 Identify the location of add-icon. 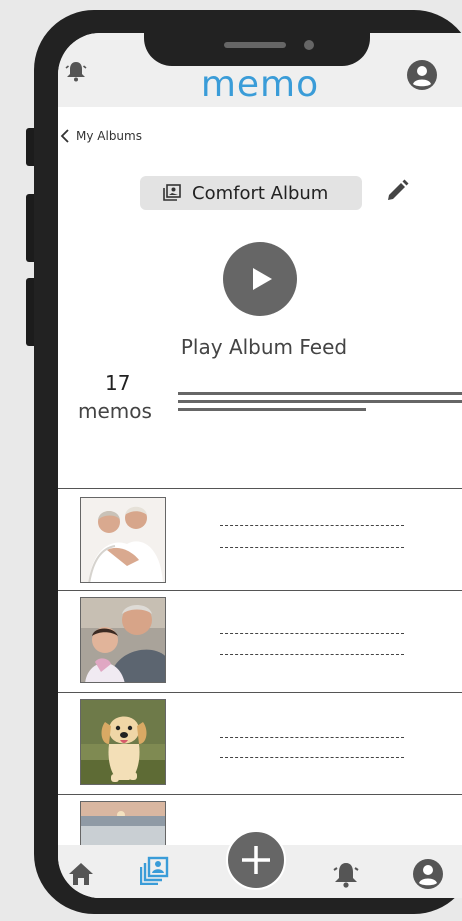
(256, 860).